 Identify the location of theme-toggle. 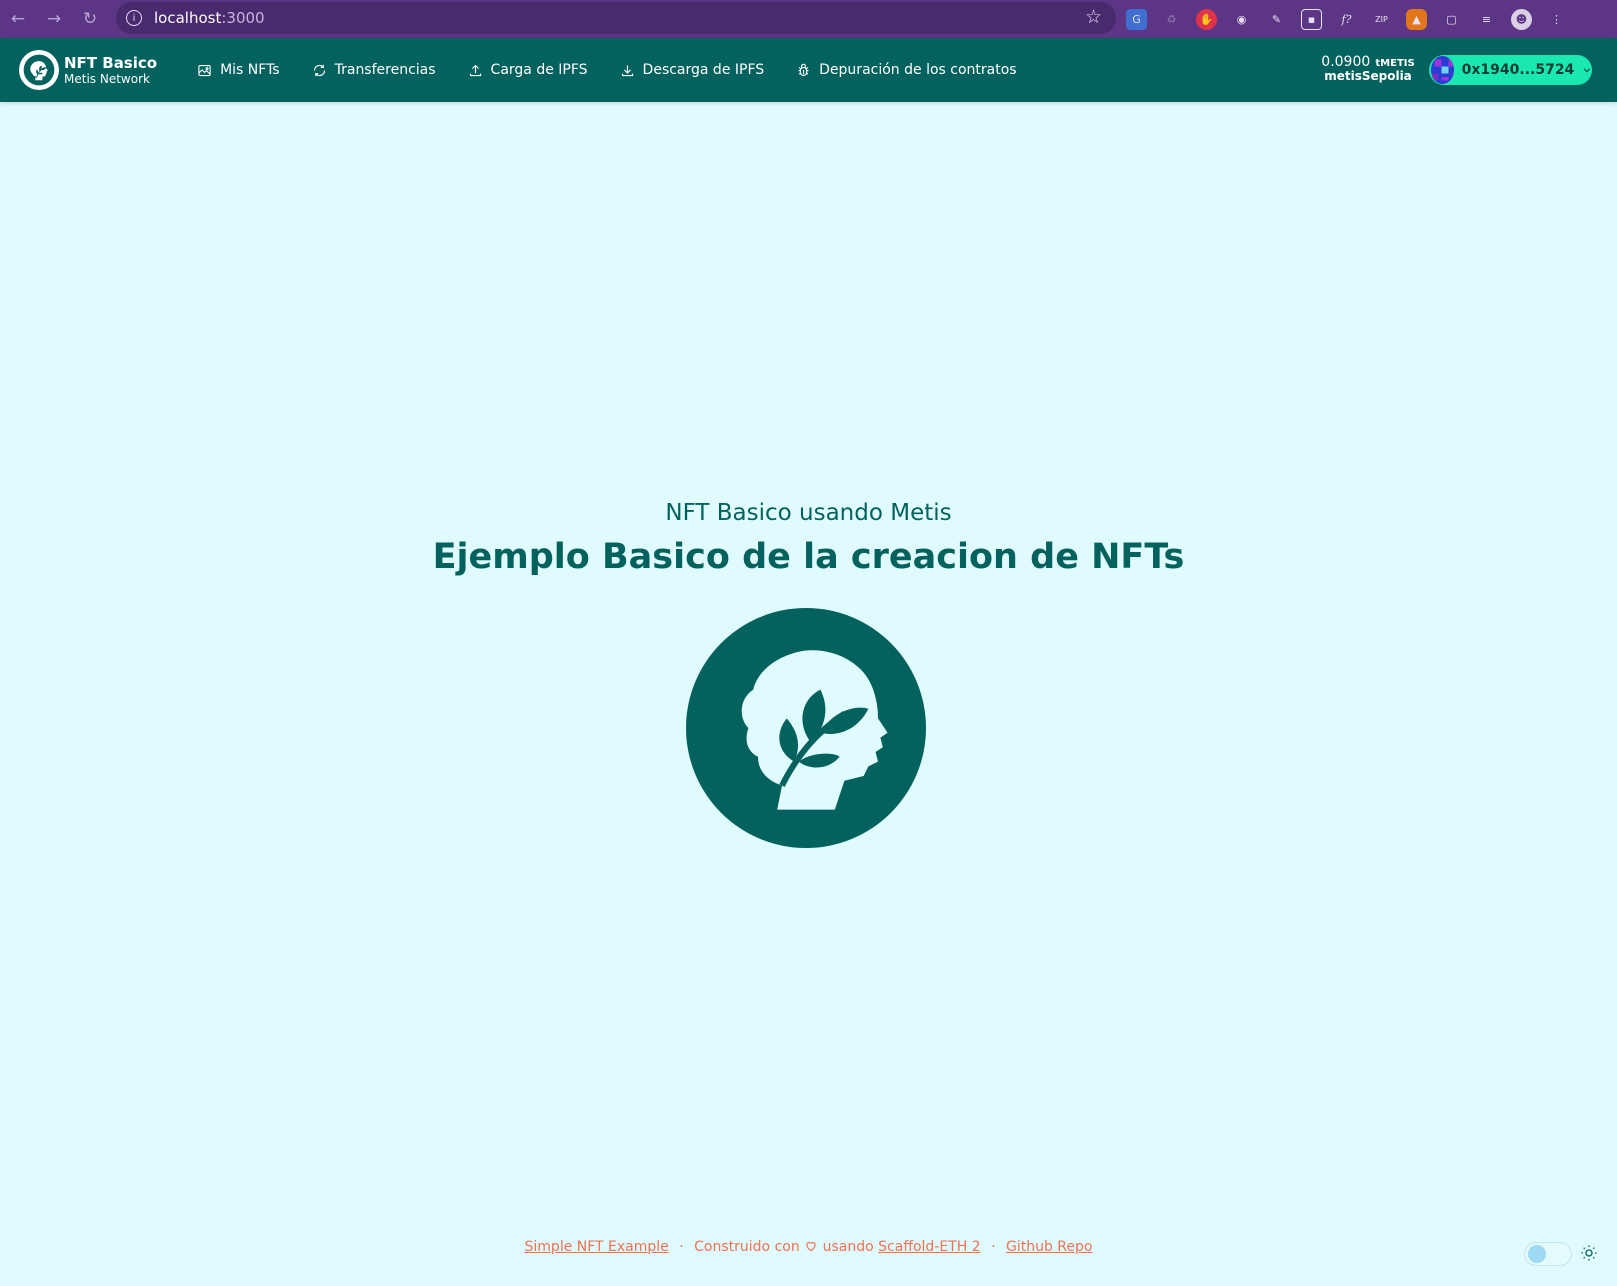
(1548, 1254).